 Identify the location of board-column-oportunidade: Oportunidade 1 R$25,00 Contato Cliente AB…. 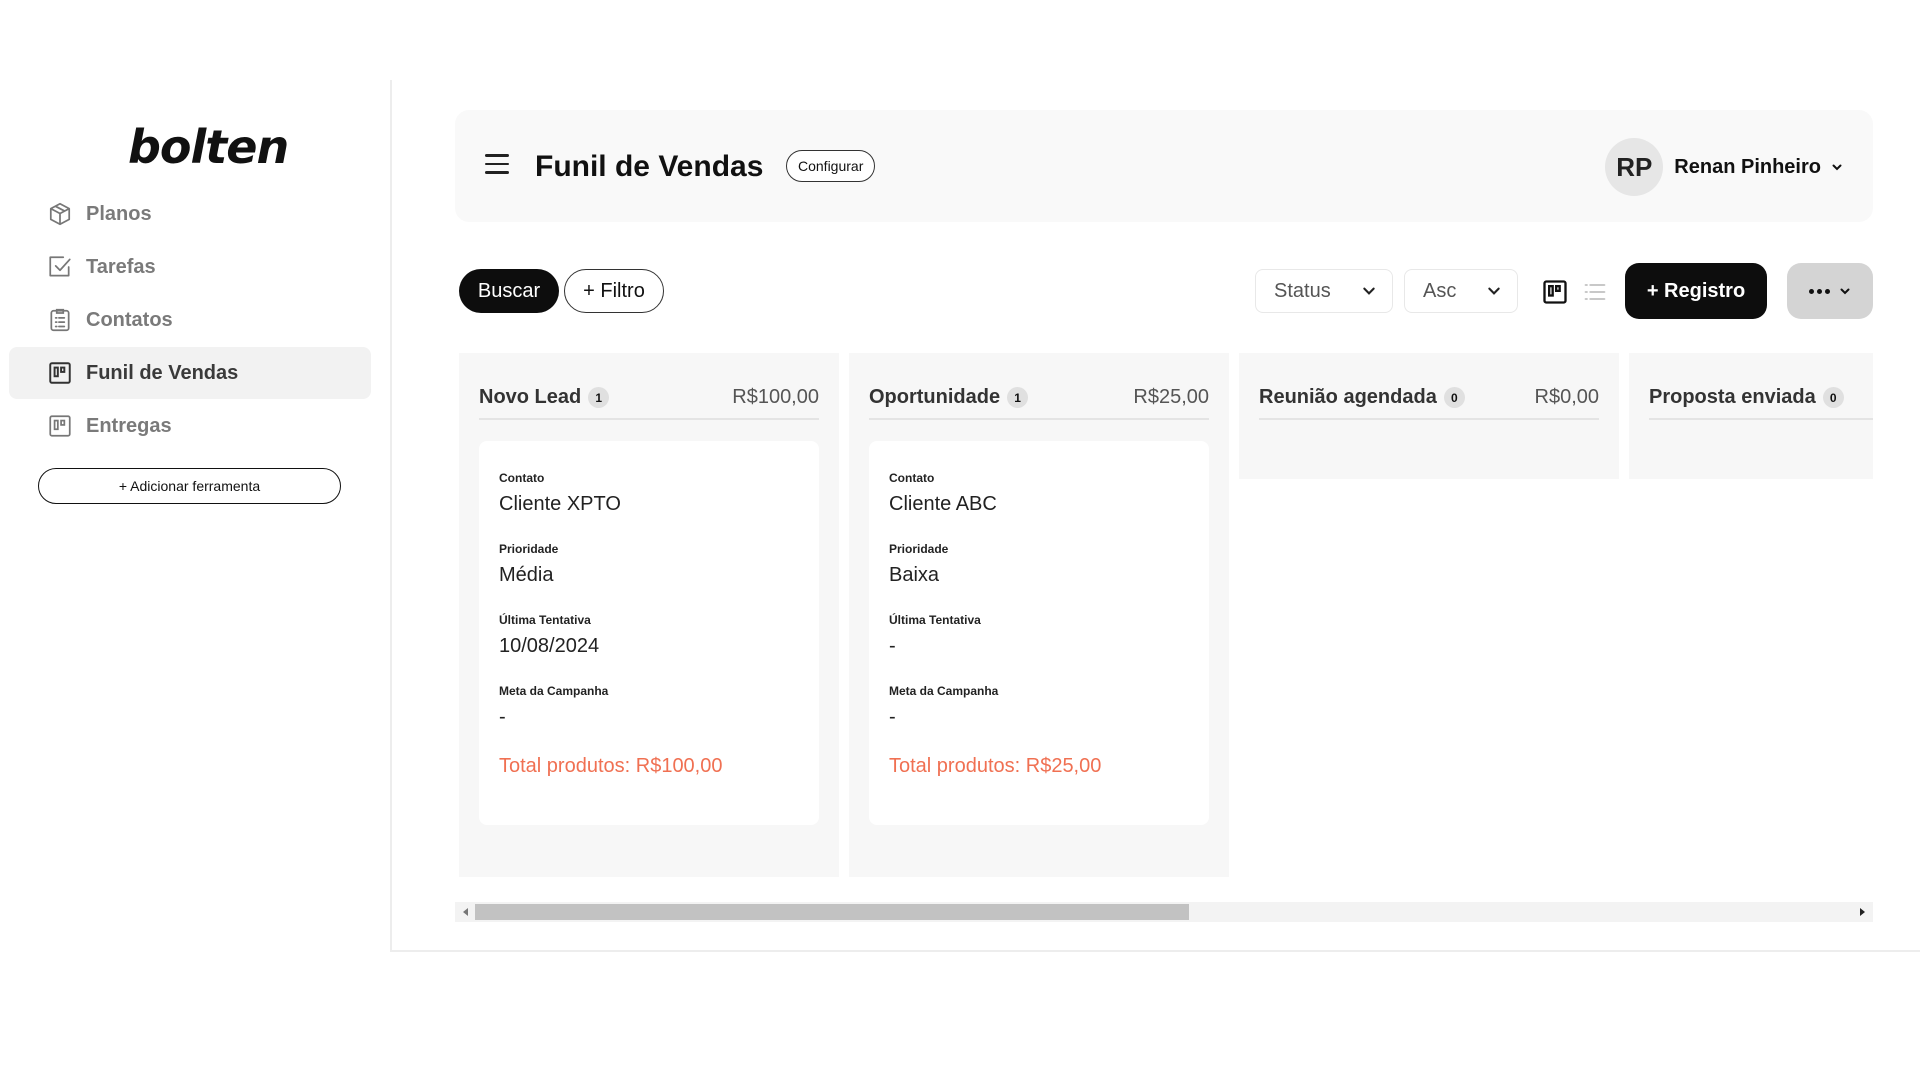
(1039, 615).